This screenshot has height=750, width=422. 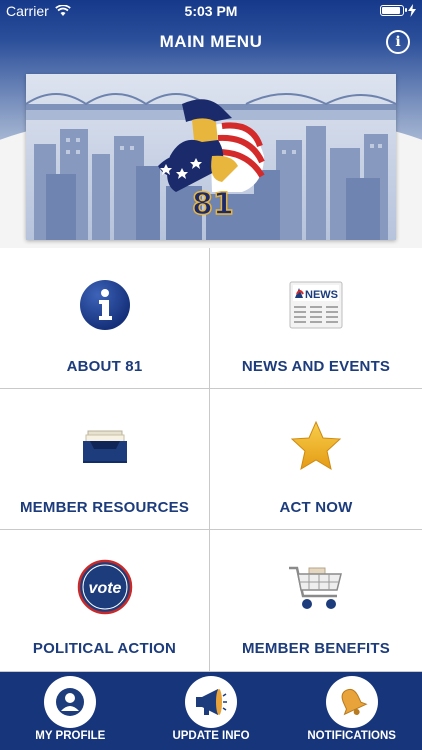 I want to click on bottom-nav: MY PROFILE UPDATE INFO NOTIFICATIONS, so click(x=211, y=711).